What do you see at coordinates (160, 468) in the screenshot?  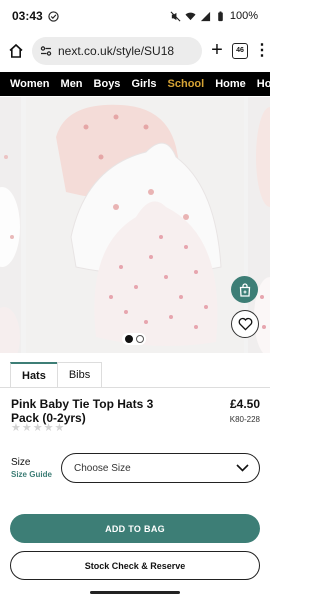 I see `size-select: Choose Size` at bounding box center [160, 468].